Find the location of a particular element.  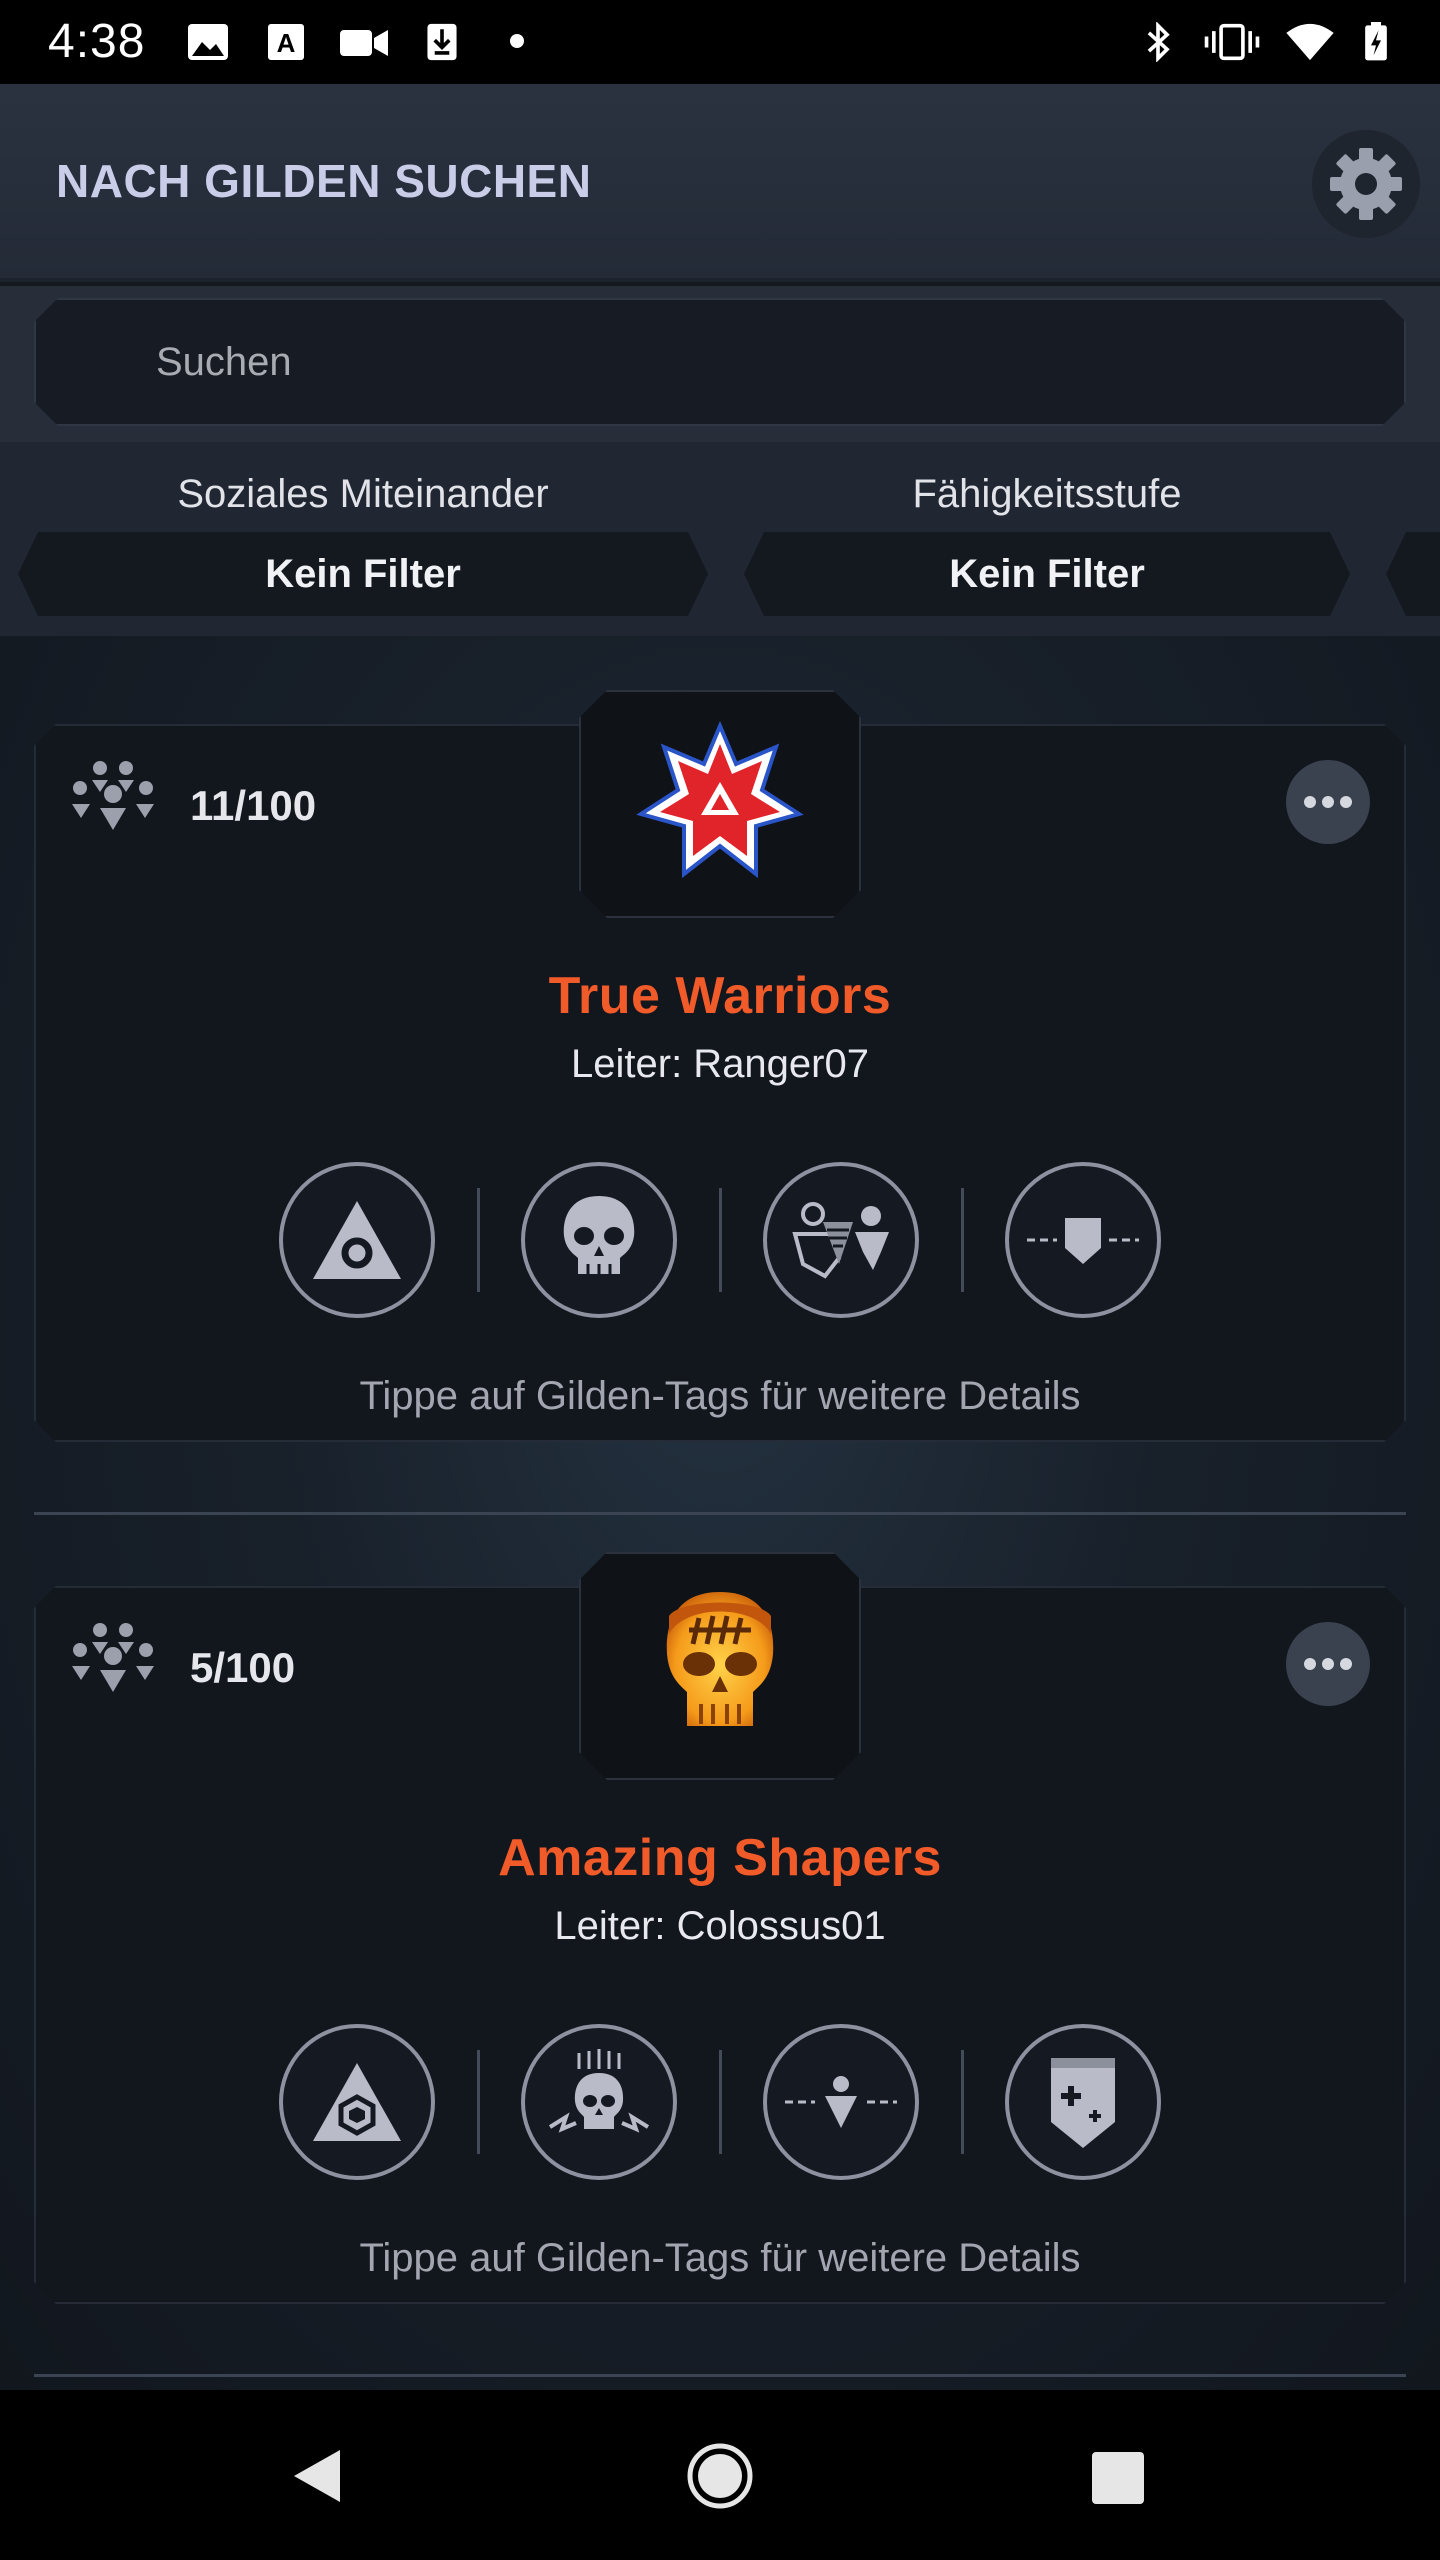

skull-tag-icon is located at coordinates (599, 1235).